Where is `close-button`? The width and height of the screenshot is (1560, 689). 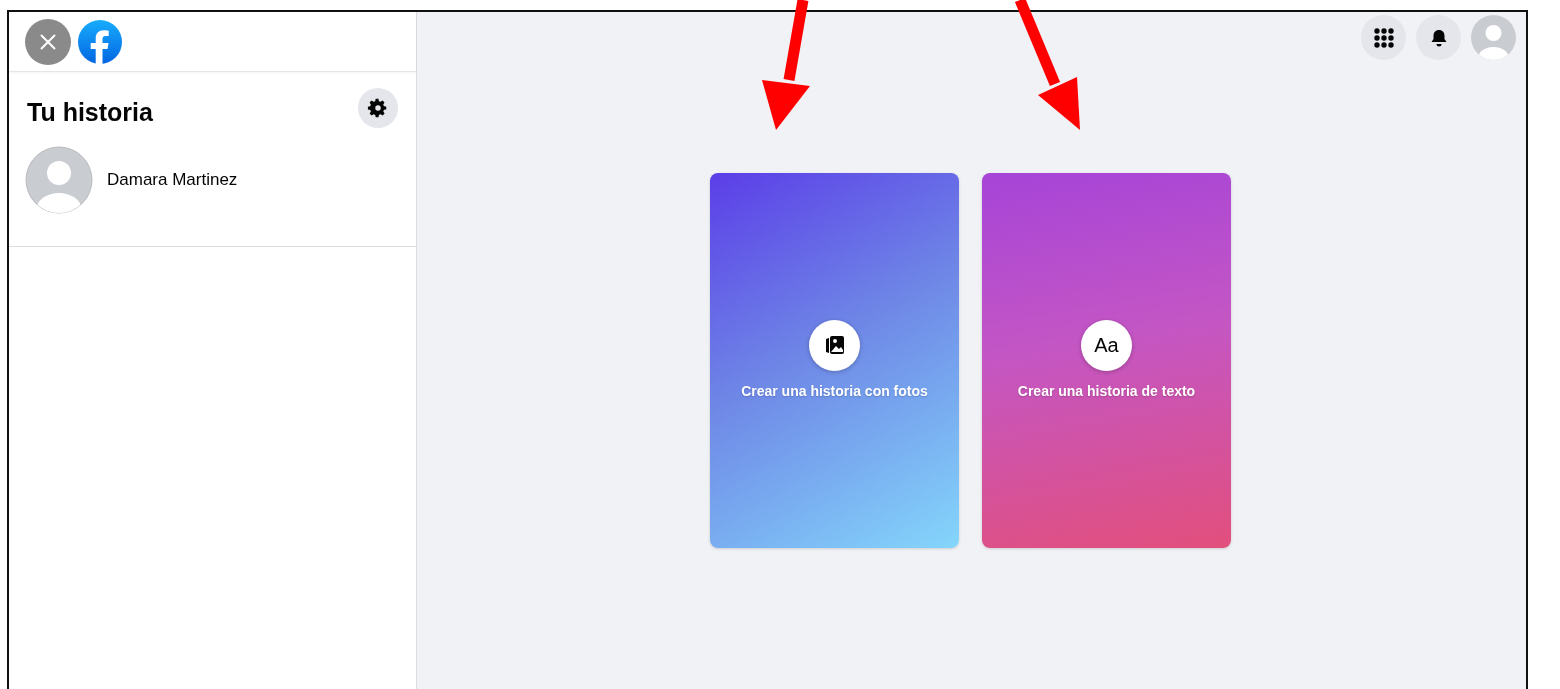
close-button is located at coordinates (48, 41).